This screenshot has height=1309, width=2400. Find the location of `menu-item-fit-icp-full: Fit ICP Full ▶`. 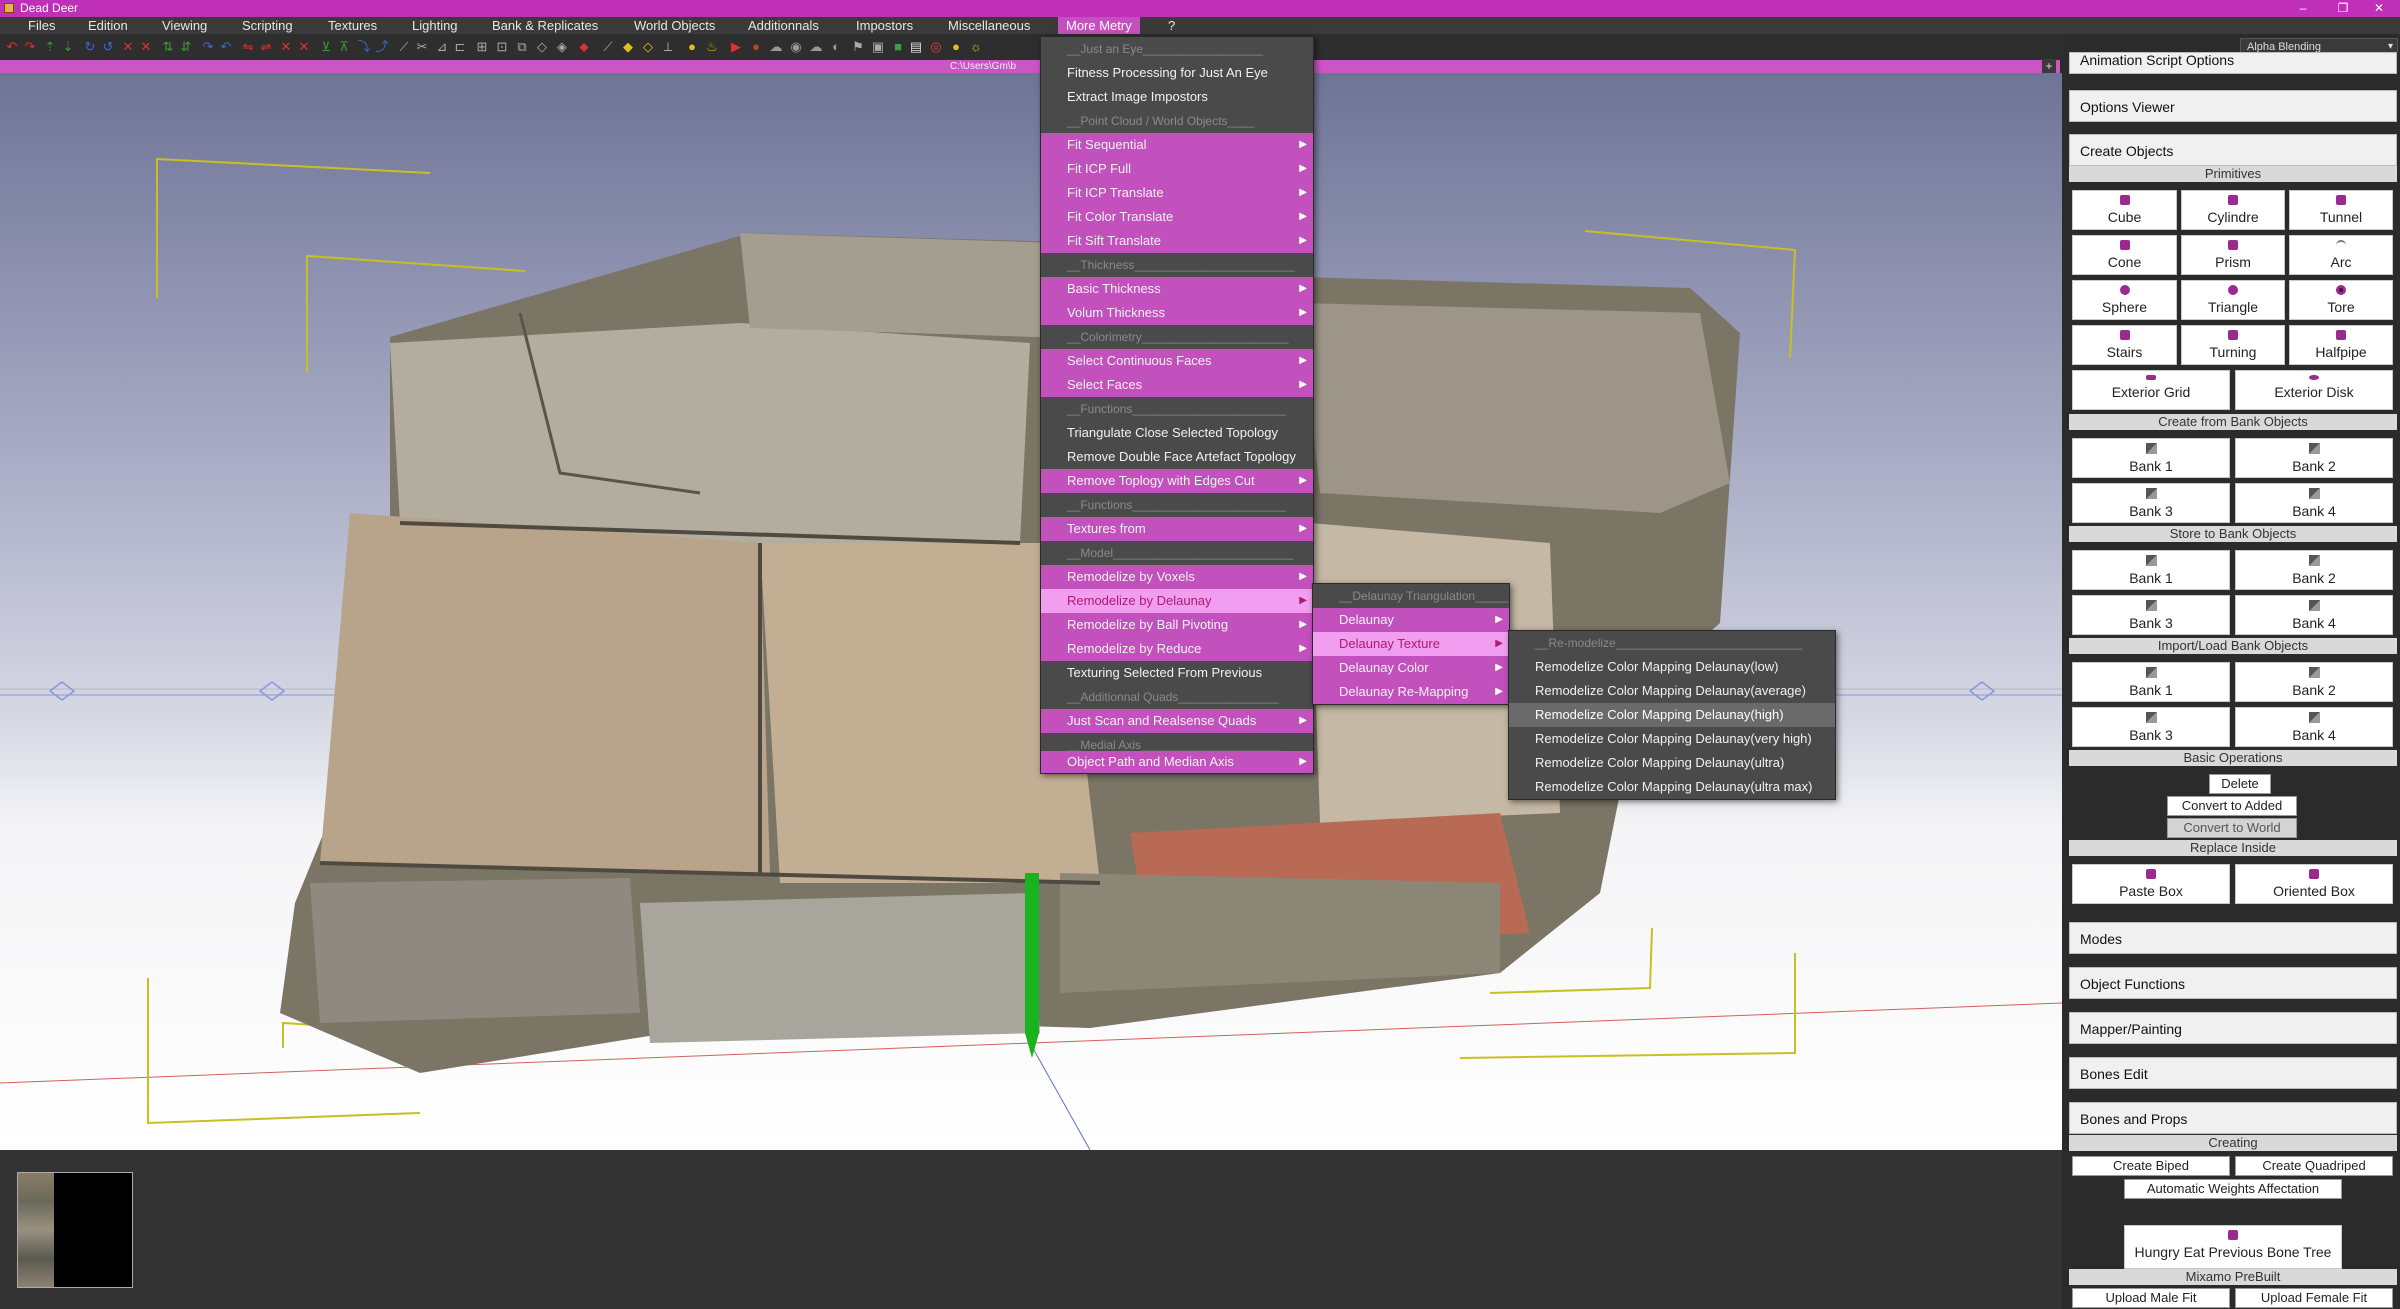

menu-item-fit-icp-full: Fit ICP Full ▶ is located at coordinates (1177, 169).